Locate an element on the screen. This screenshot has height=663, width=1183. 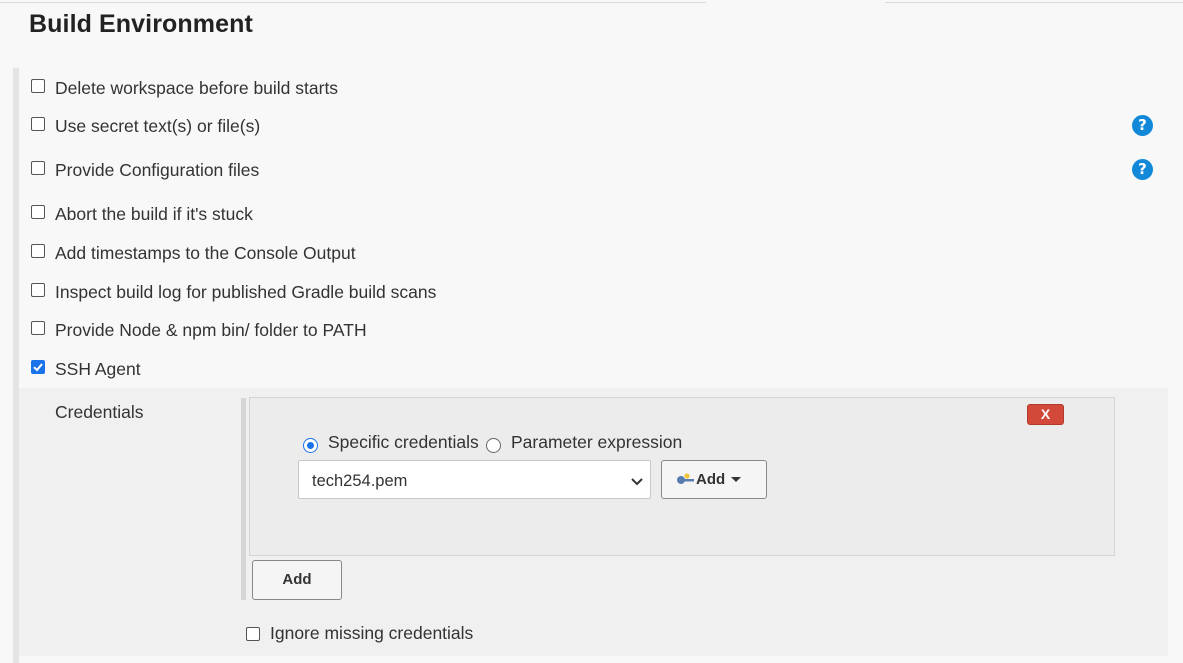
radio-specific-credentials: Specific credentials is located at coordinates (391, 442).